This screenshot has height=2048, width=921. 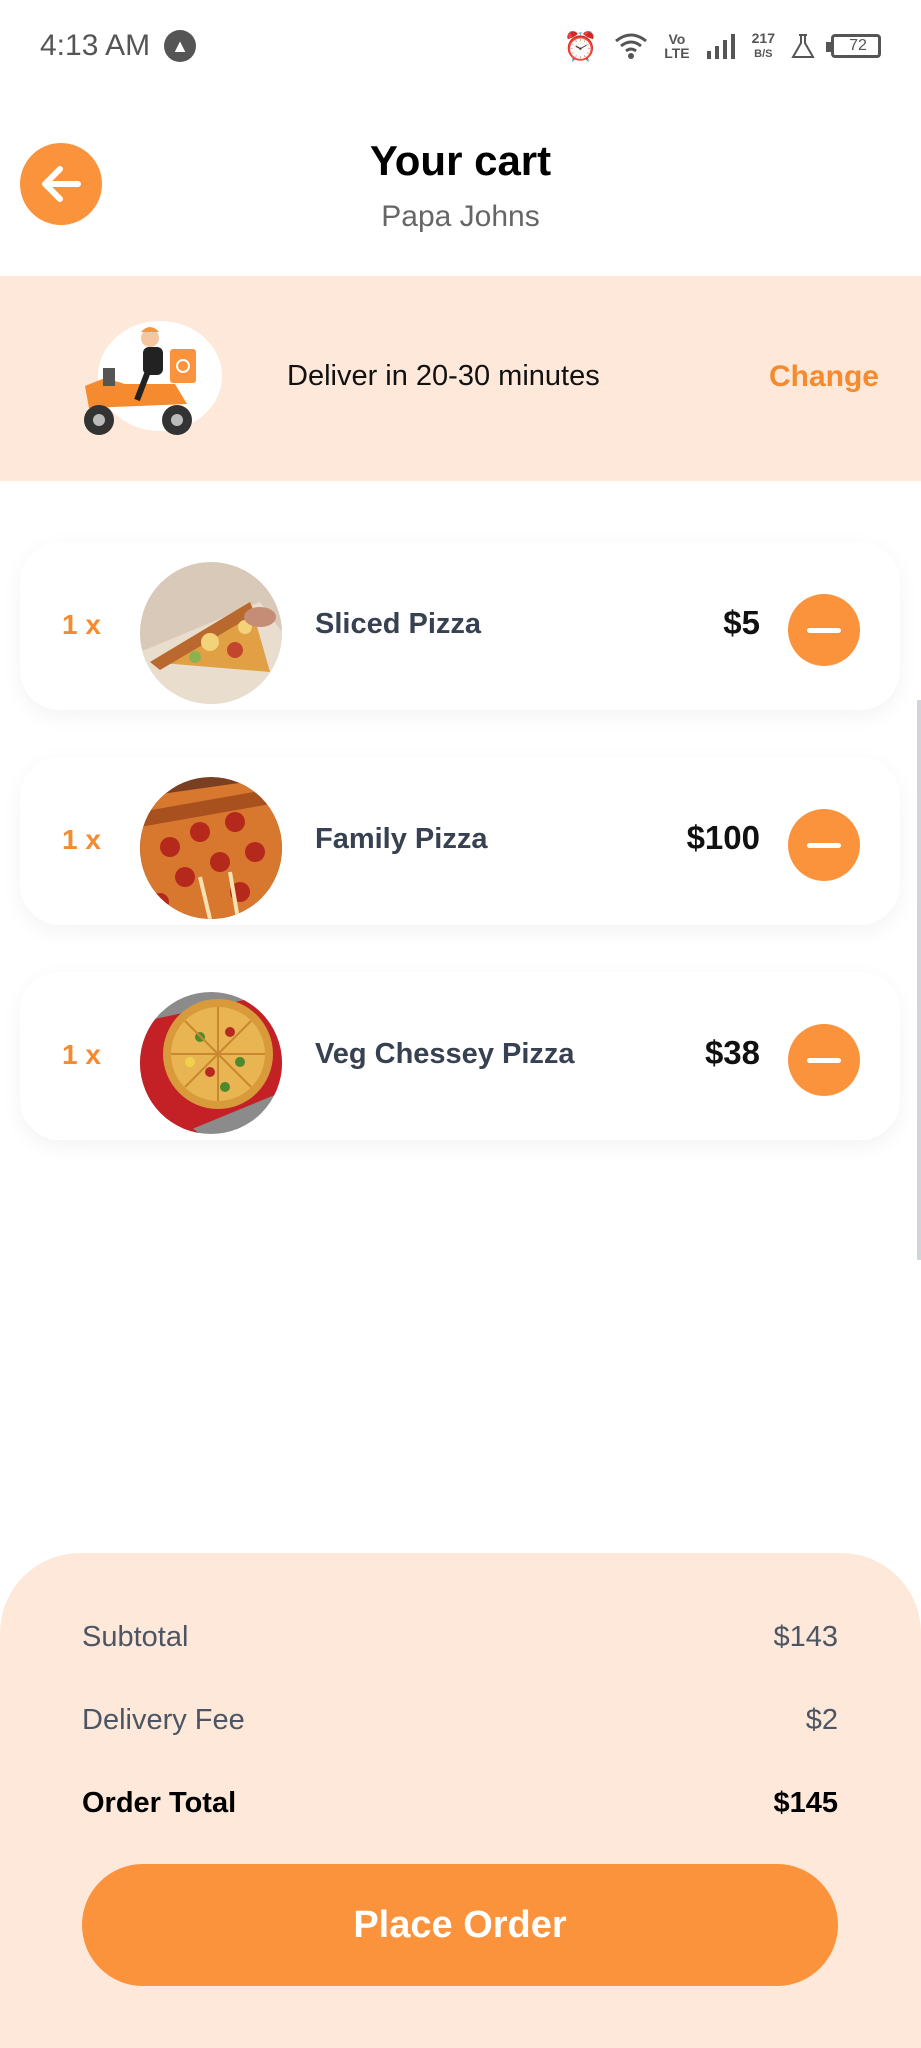 What do you see at coordinates (723, 837) in the screenshot?
I see `item-price: $100` at bounding box center [723, 837].